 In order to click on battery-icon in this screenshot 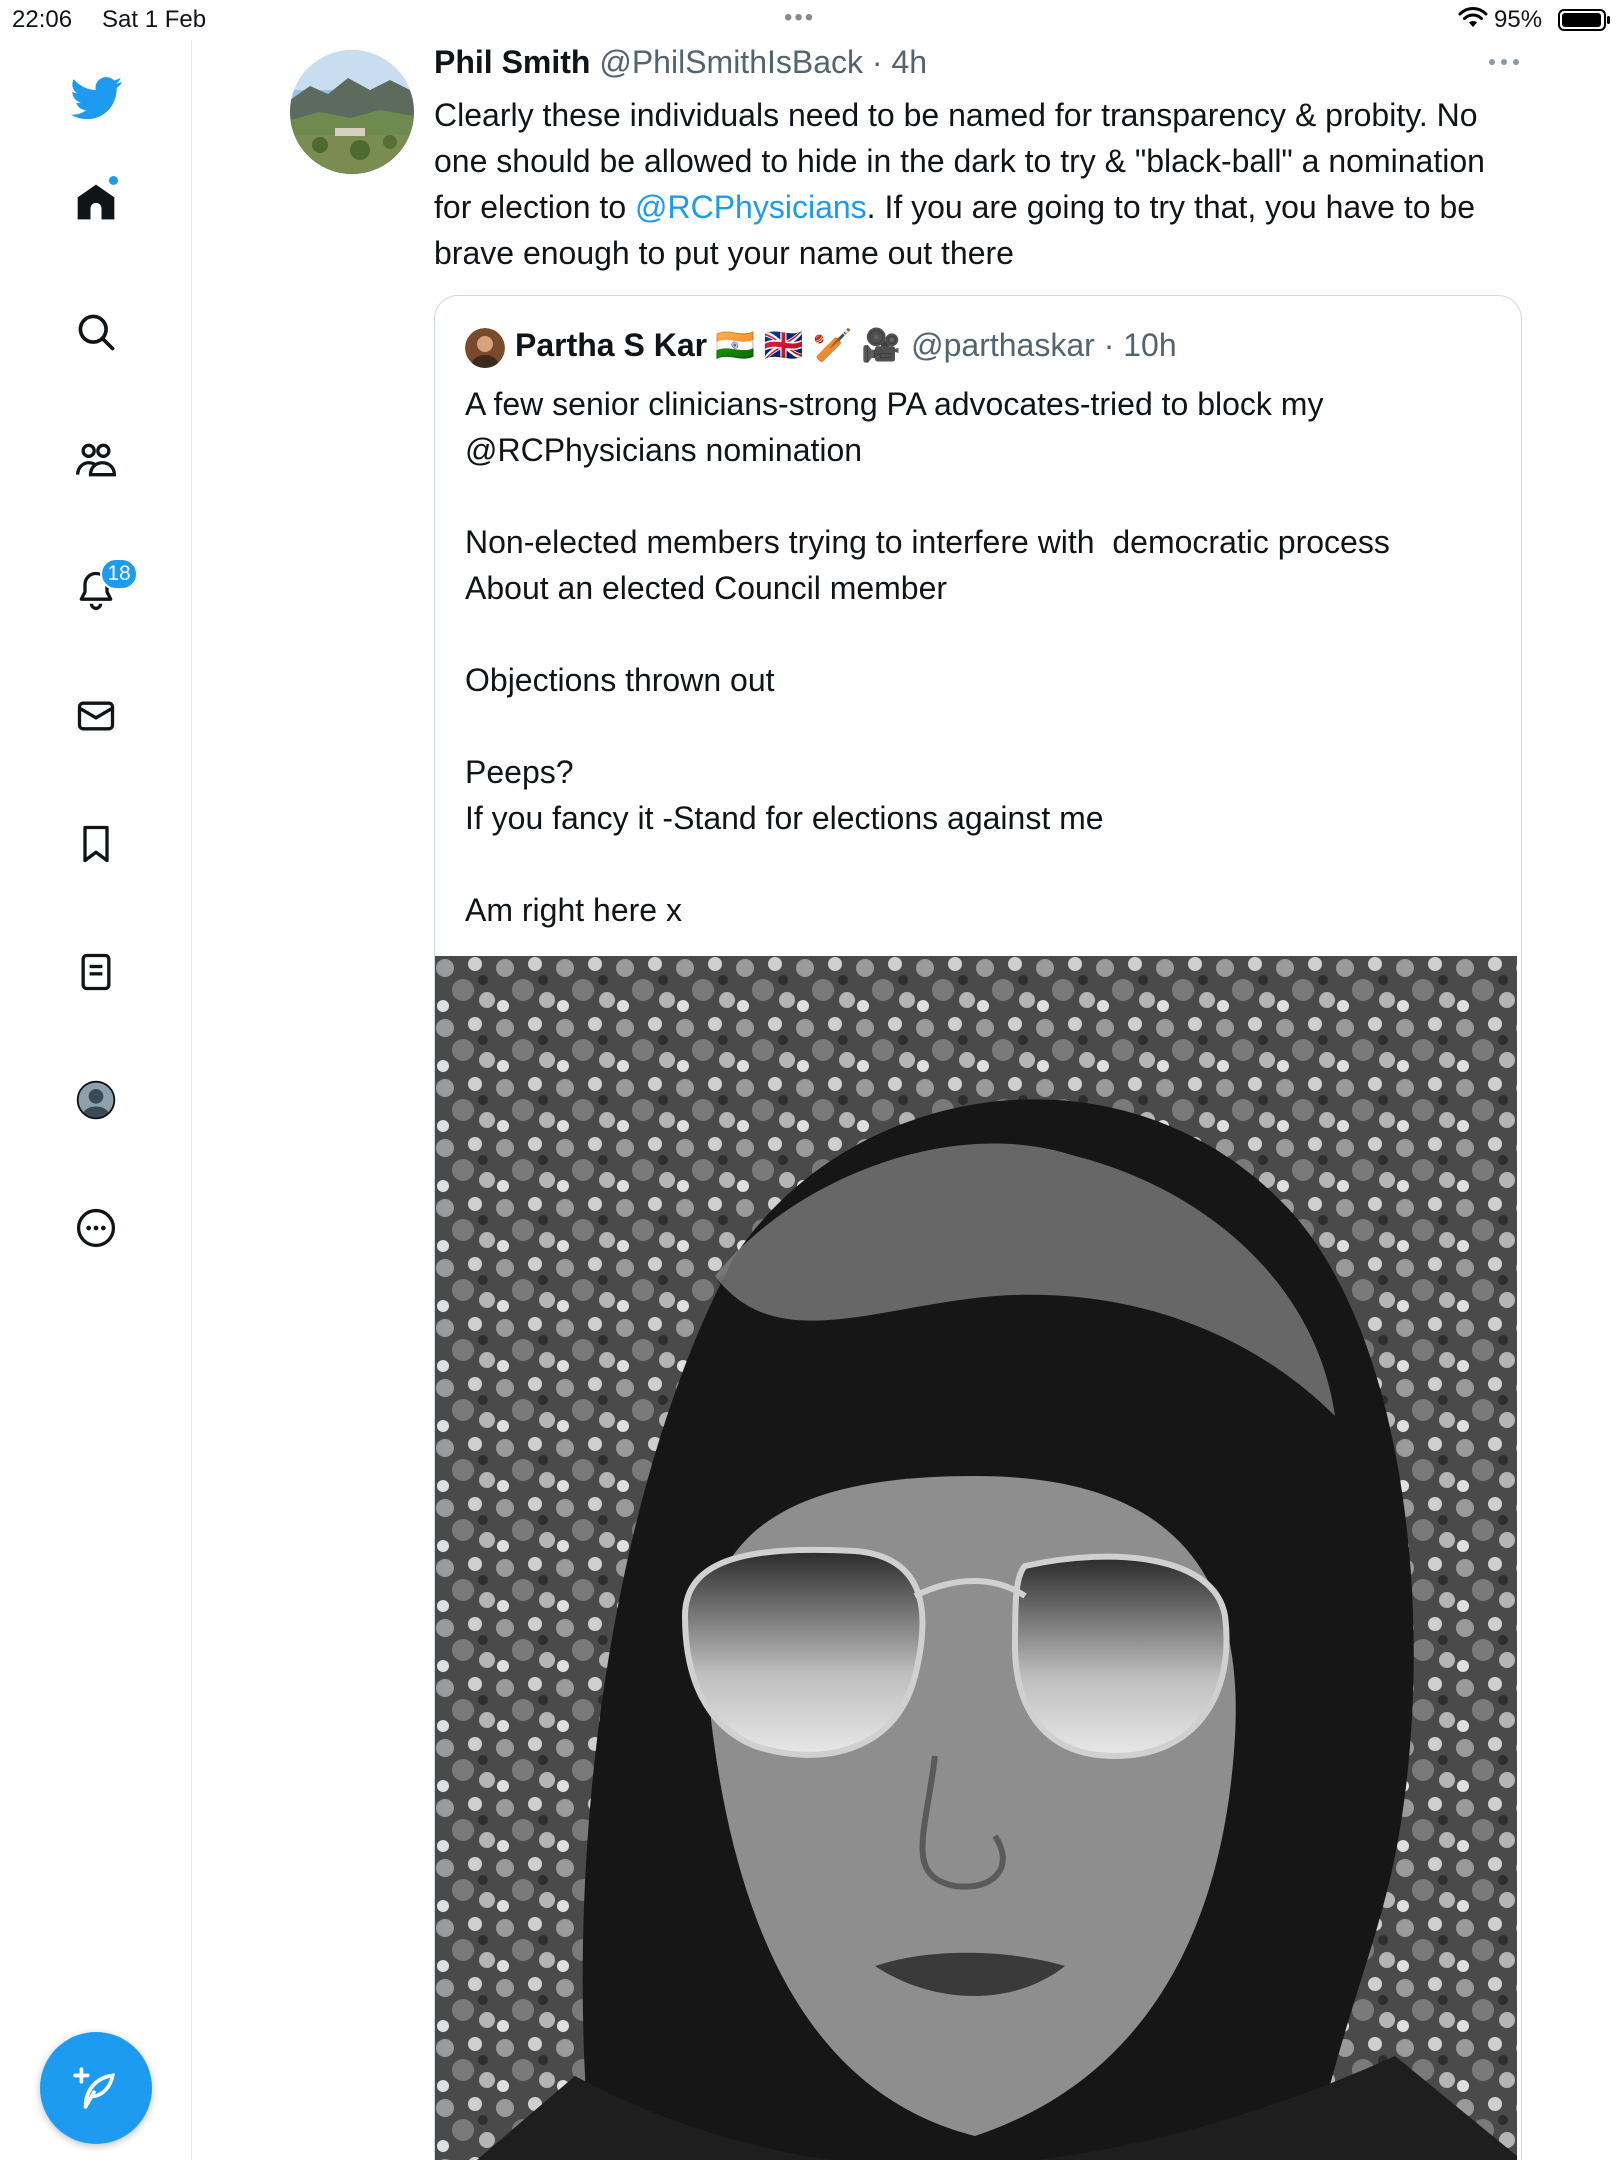, I will do `click(1584, 20)`.